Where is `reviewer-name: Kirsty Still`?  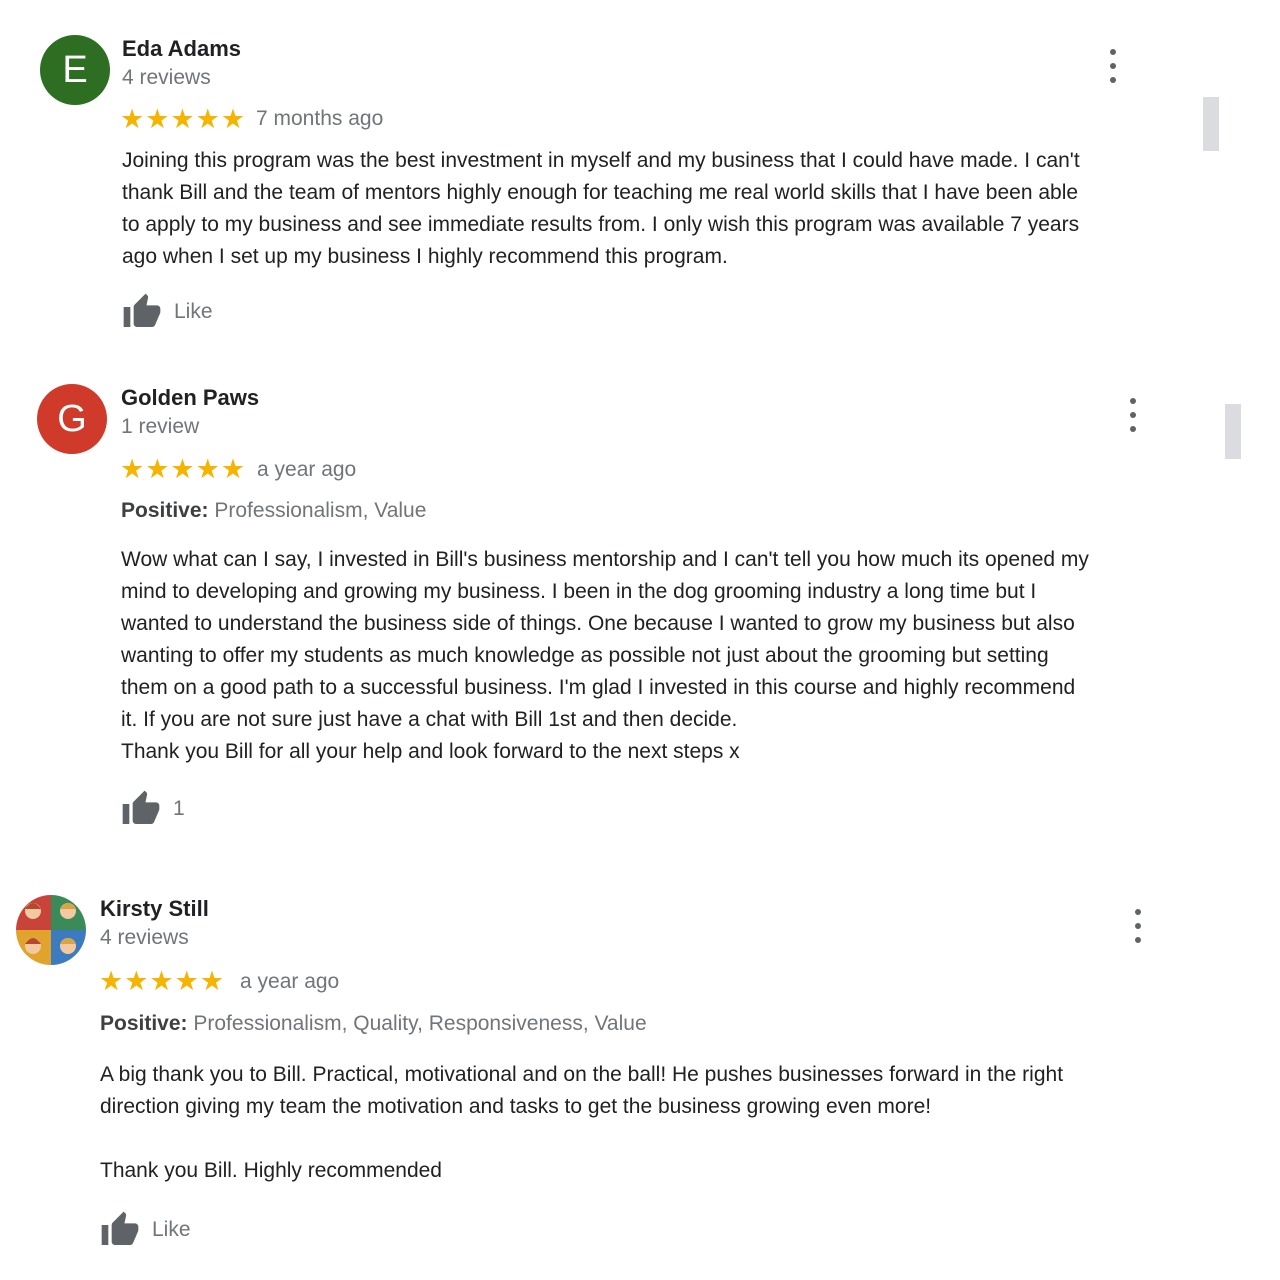 reviewer-name: Kirsty Still is located at coordinates (154, 909).